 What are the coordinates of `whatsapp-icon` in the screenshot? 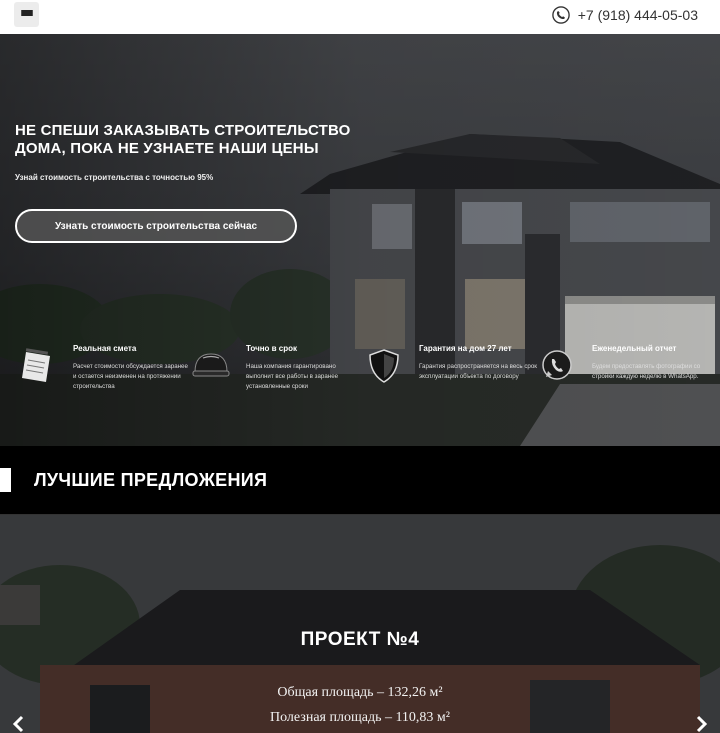 It's located at (557, 365).